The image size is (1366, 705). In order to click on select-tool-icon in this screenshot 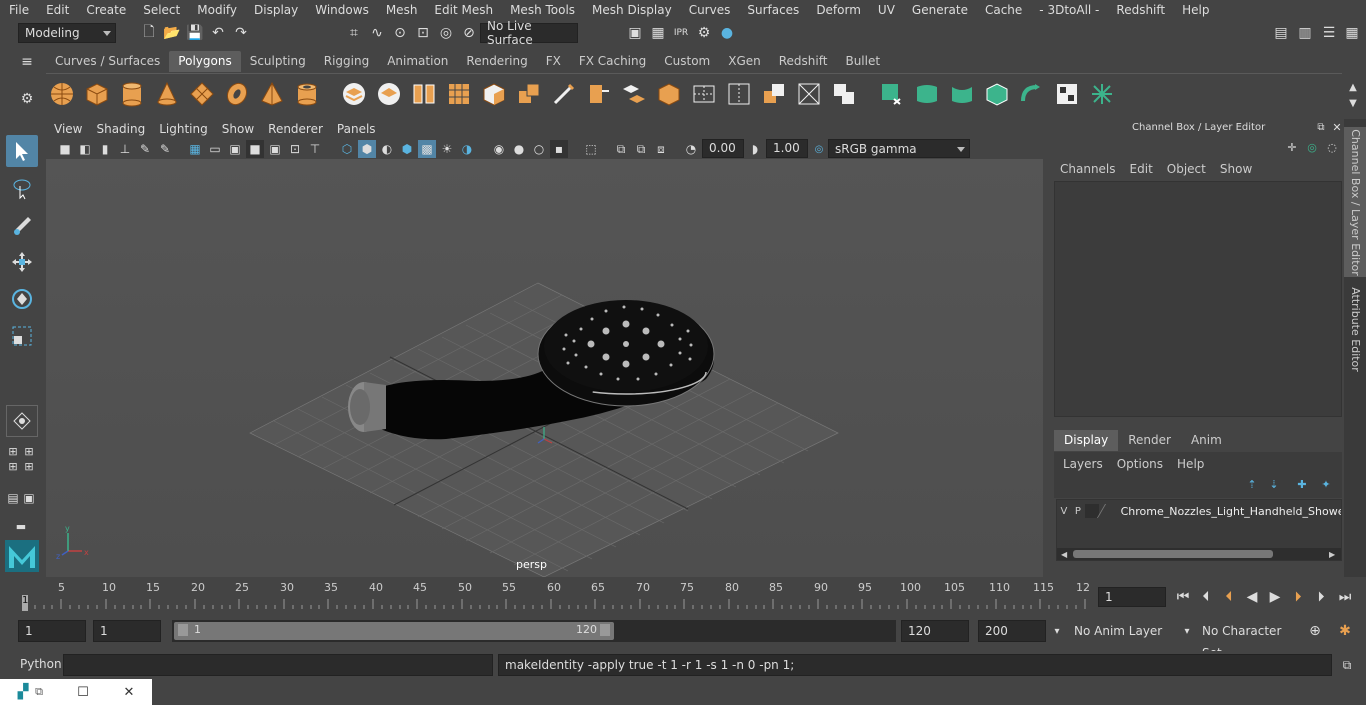, I will do `click(22, 151)`.